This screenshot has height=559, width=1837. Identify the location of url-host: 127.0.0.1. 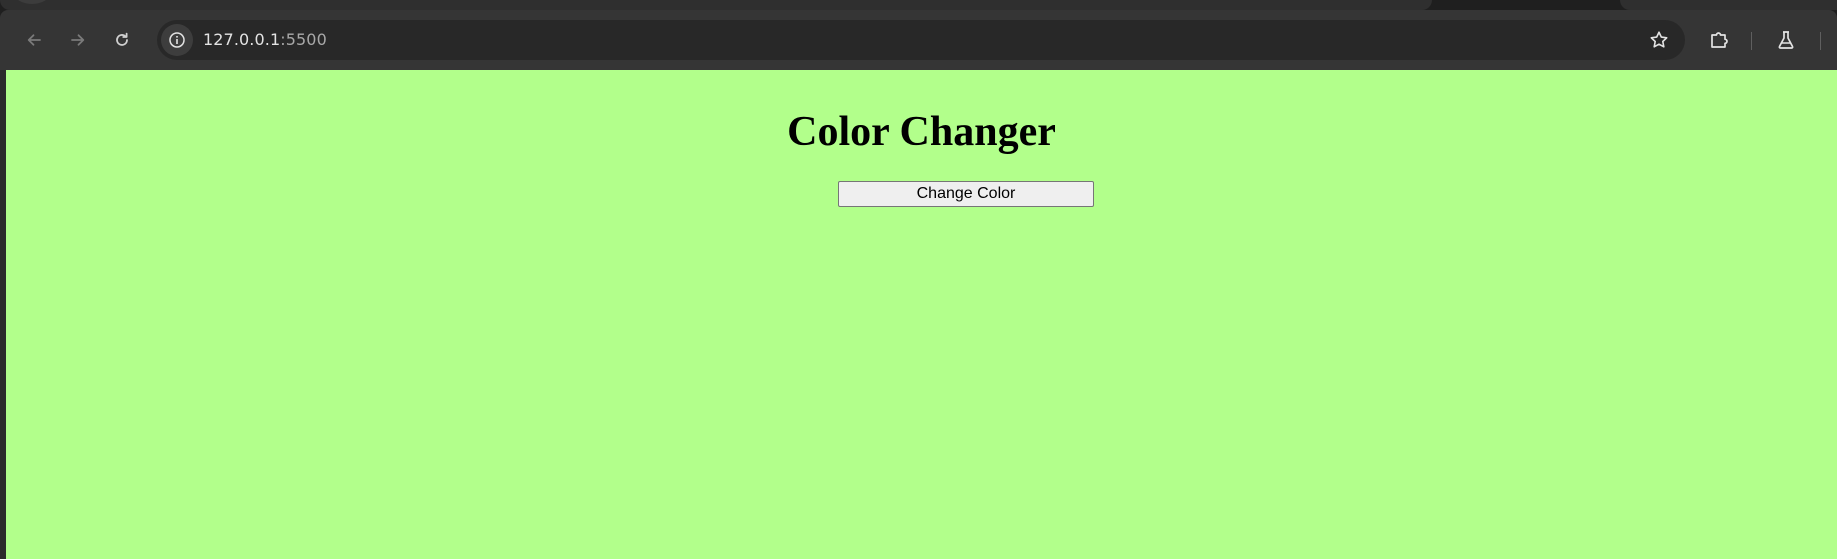
(242, 39).